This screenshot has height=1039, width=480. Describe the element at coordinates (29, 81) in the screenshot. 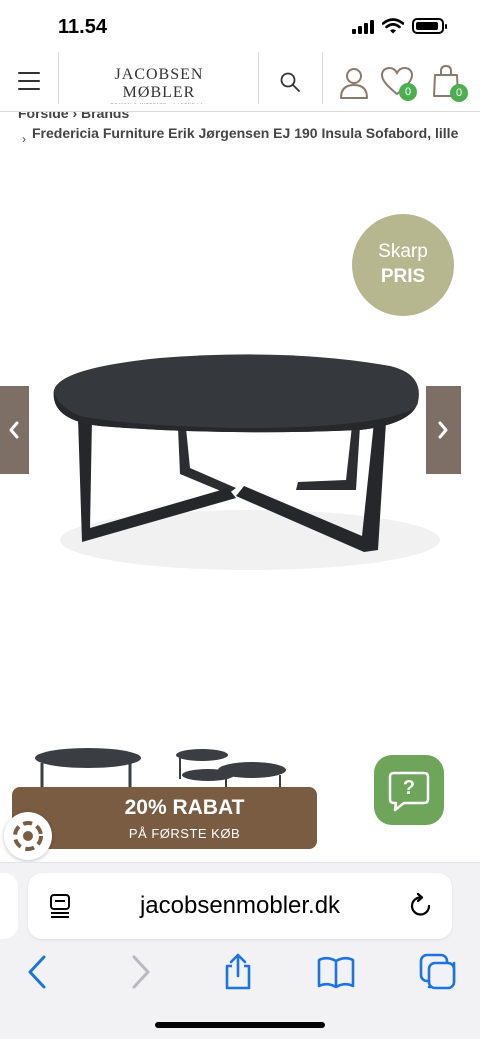

I see `hamburger-menu-icon` at that location.